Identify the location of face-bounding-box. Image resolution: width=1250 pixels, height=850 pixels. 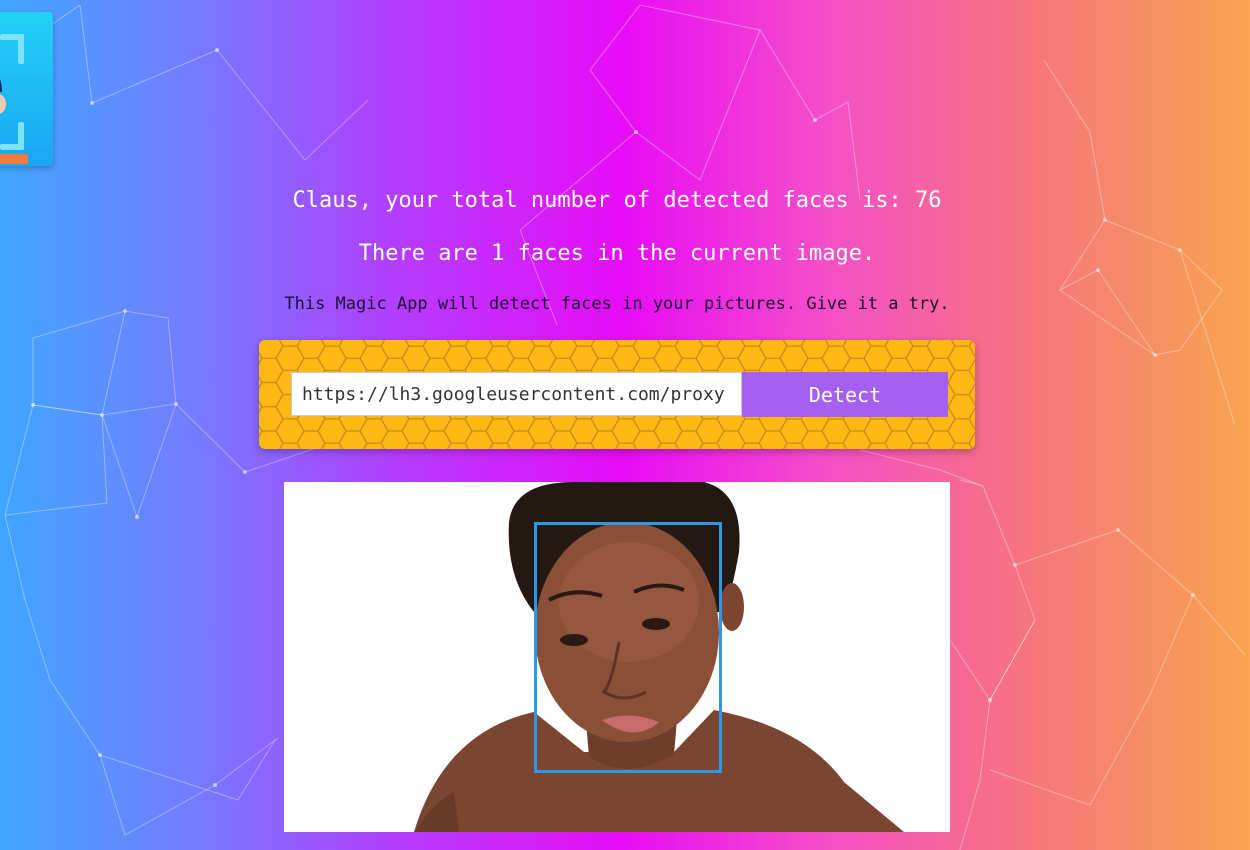
(628, 647).